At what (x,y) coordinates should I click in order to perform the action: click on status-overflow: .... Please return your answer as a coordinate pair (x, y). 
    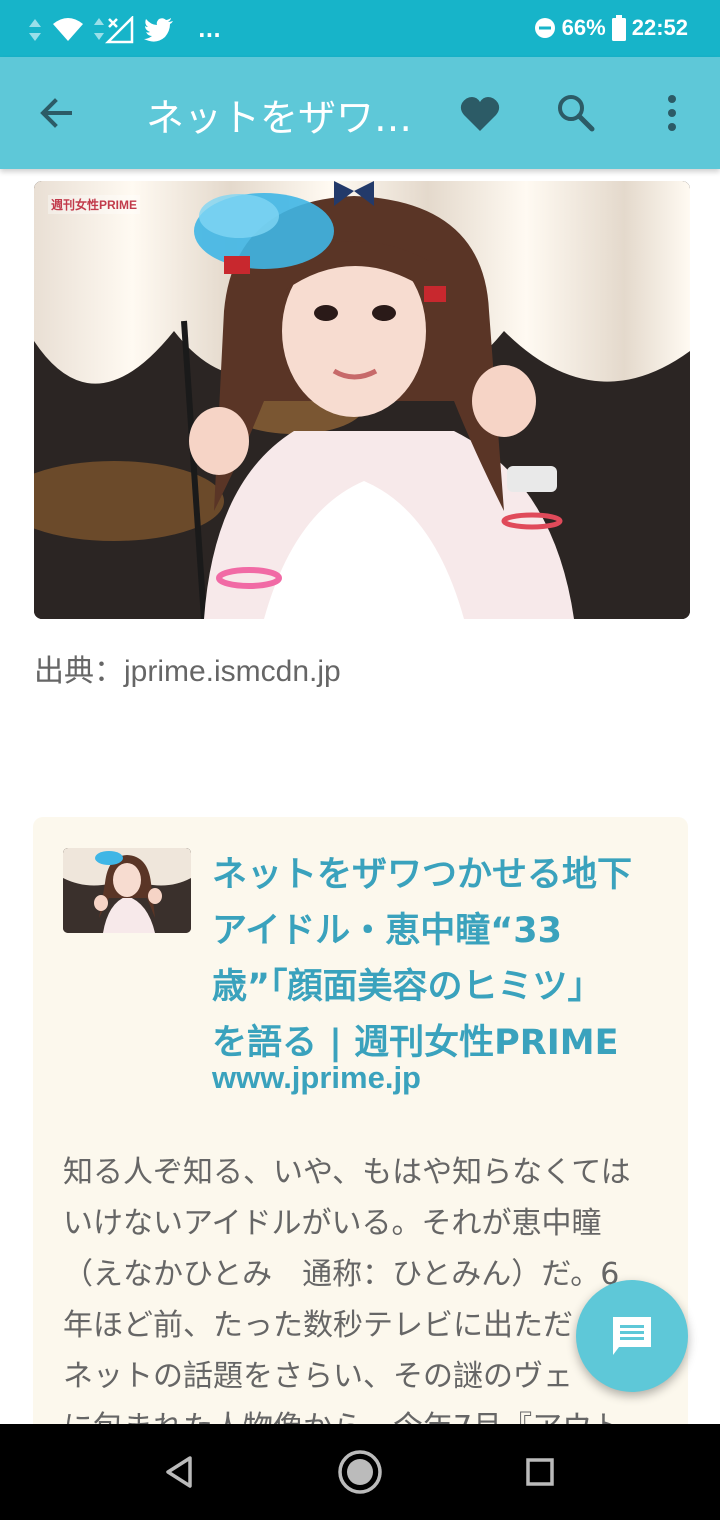
    Looking at the image, I should click on (209, 30).